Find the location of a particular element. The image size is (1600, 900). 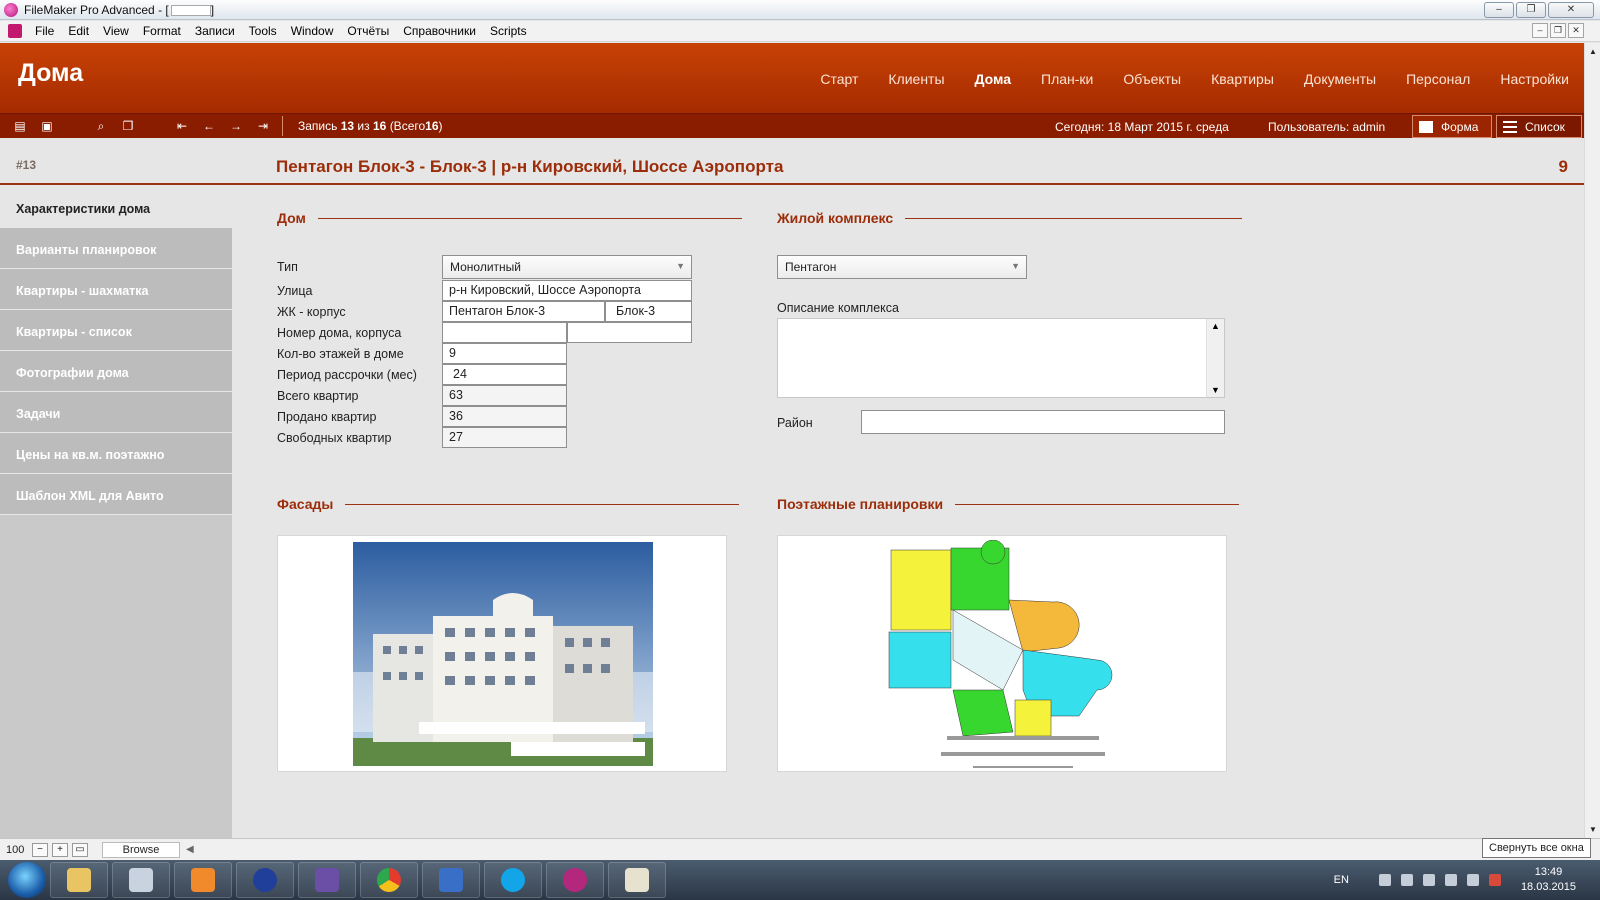

menu-edit: Edit is located at coordinates (78, 31).